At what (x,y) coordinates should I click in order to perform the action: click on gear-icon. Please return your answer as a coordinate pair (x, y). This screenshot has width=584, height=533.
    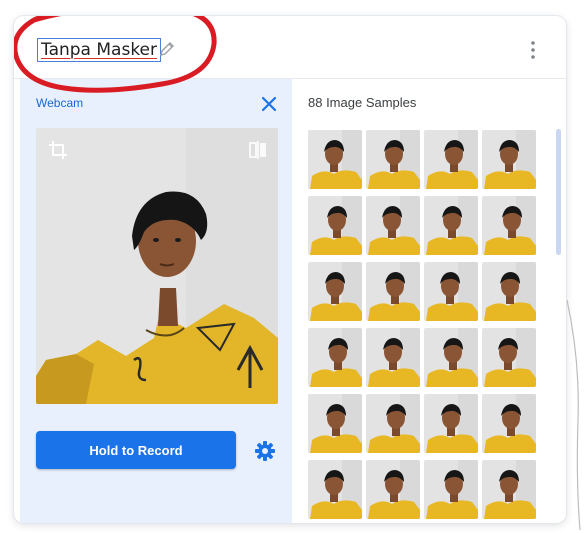
    Looking at the image, I should click on (265, 451).